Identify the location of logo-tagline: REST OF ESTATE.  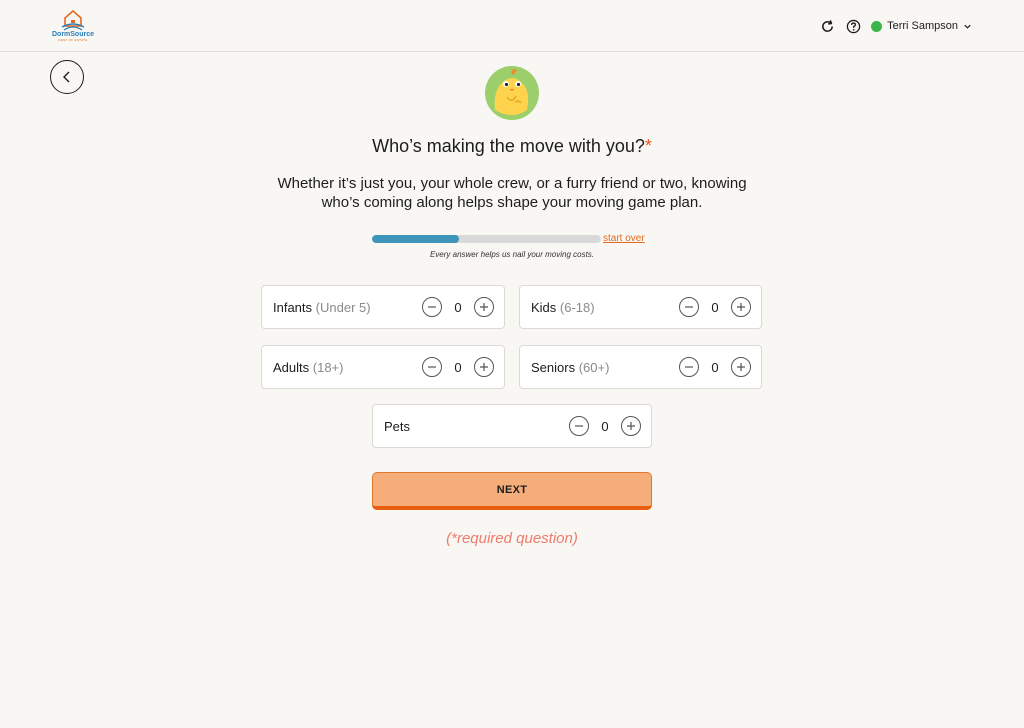
(73, 40).